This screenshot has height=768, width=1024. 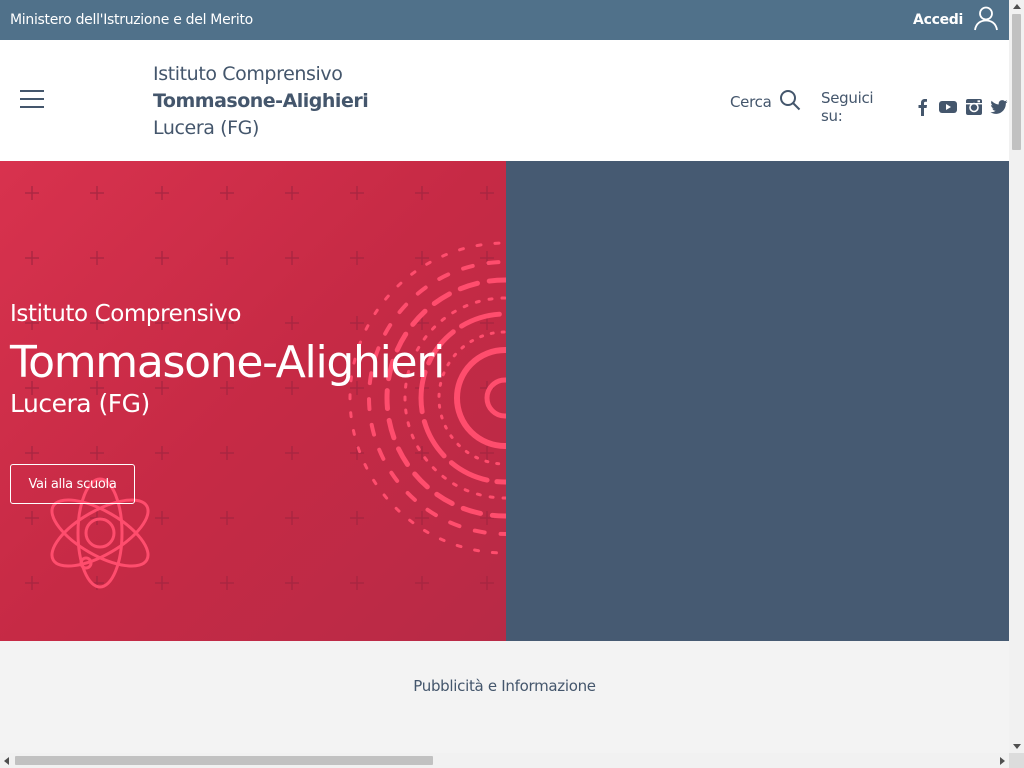 I want to click on ministry-link: Ministero dell'Istruzione e del Merito, so click(x=131, y=20).